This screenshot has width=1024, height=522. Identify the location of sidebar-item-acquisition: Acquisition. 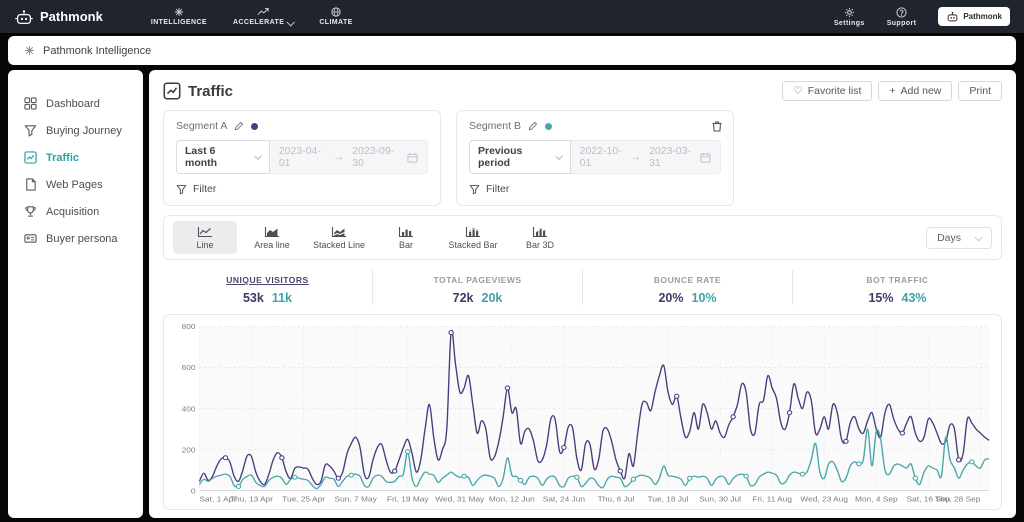
(75, 211).